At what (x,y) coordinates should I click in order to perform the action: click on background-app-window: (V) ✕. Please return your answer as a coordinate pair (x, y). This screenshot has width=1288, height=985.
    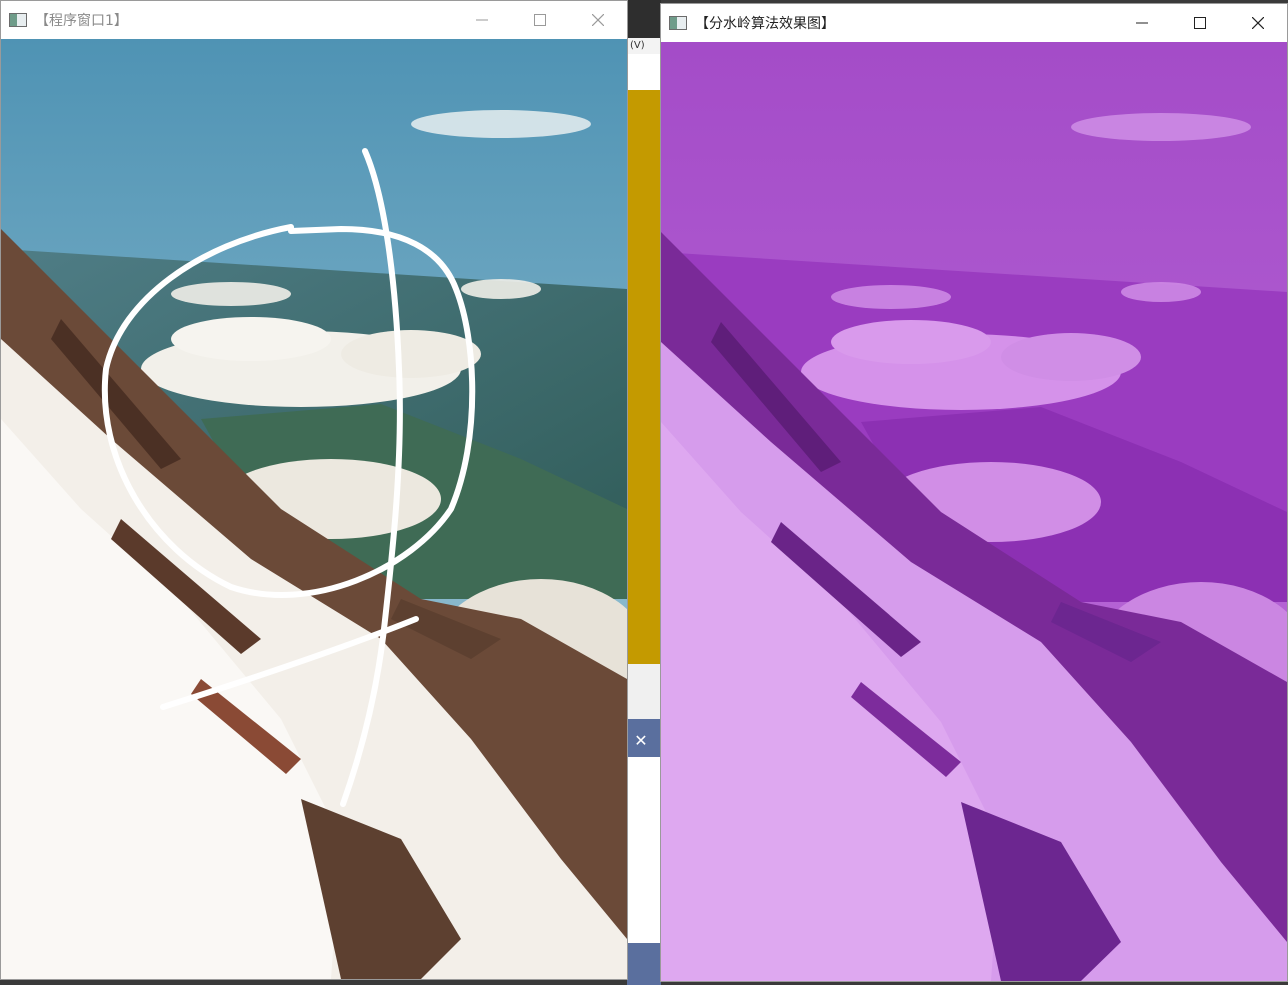
    Looking at the image, I should click on (644, 492).